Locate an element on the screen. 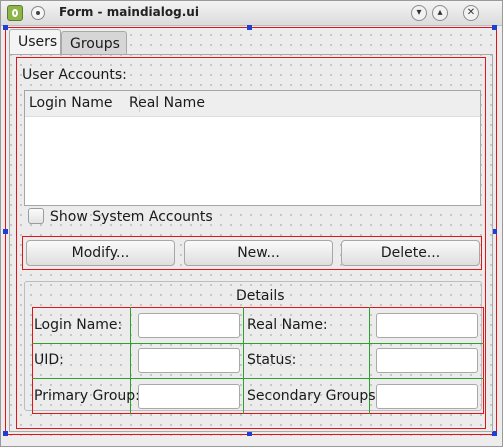 This screenshot has width=503, height=447. primary-group-label: Primary Group: is located at coordinates (87, 396).